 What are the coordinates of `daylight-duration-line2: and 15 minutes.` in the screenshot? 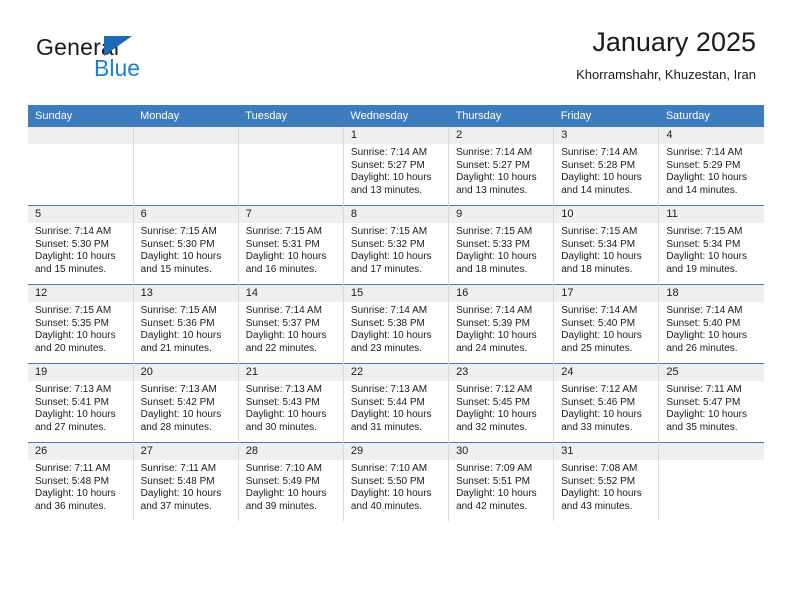 It's located at (71, 269).